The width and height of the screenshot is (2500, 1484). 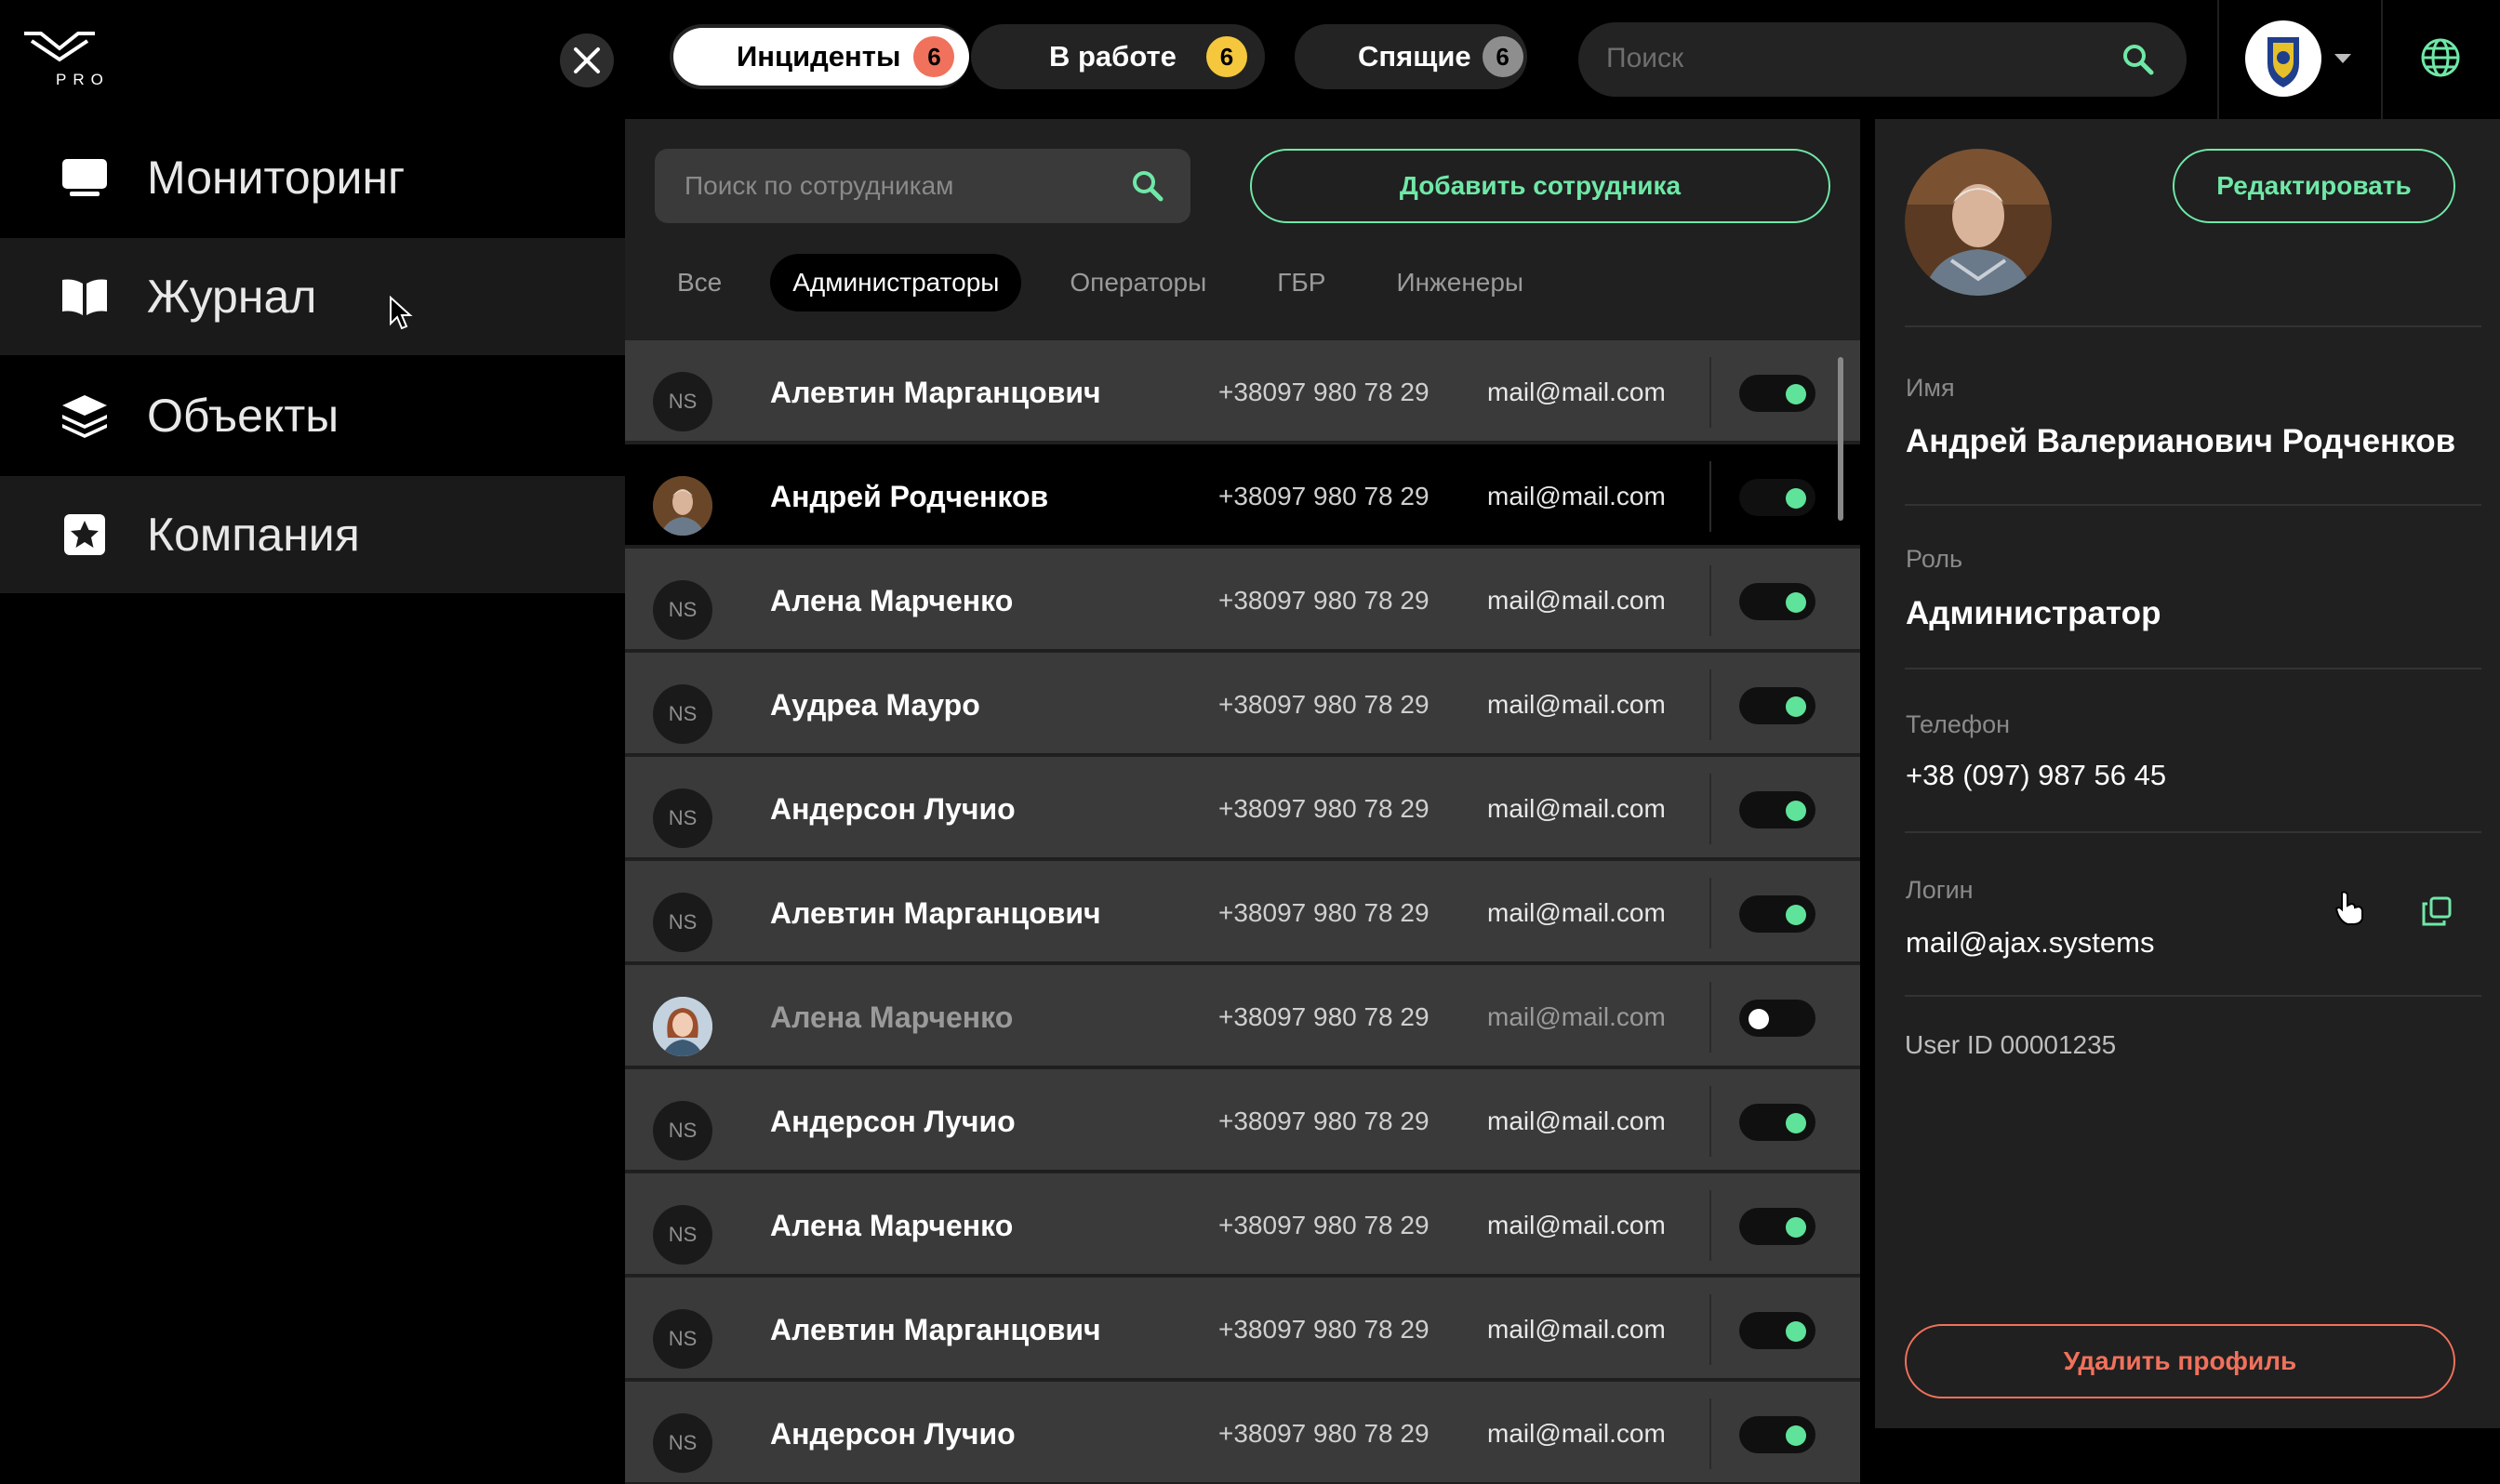 I want to click on scrollbar, so click(x=1840, y=439).